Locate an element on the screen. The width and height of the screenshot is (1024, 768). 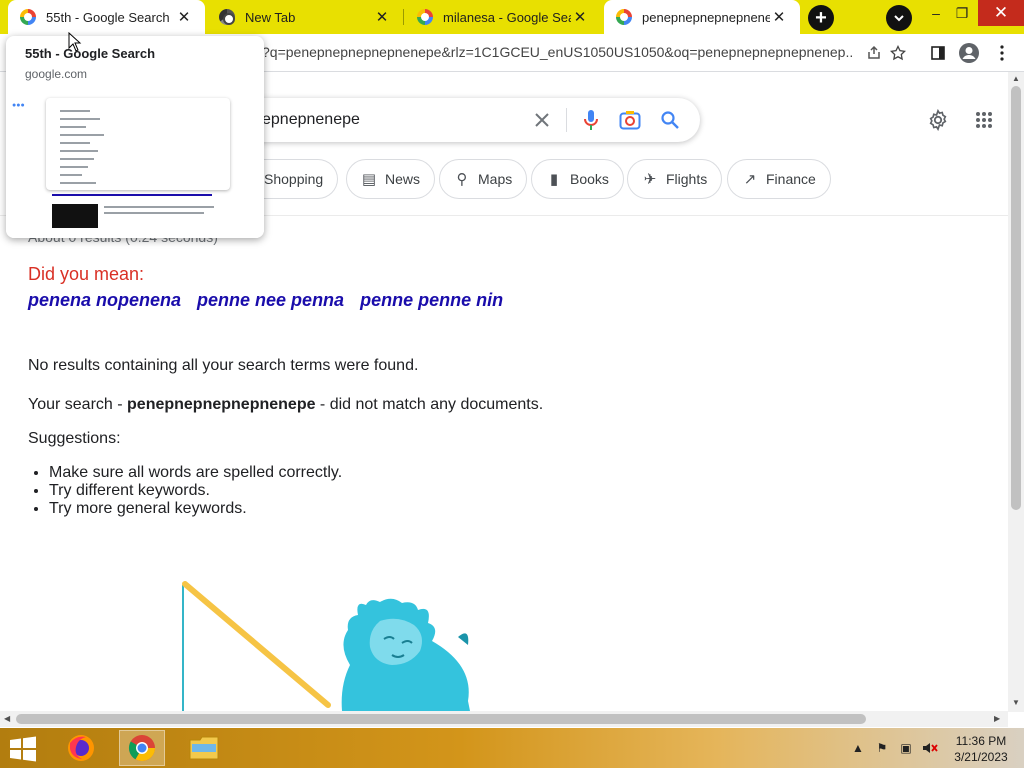
bookmark-star-icon is located at coordinates (898, 53).